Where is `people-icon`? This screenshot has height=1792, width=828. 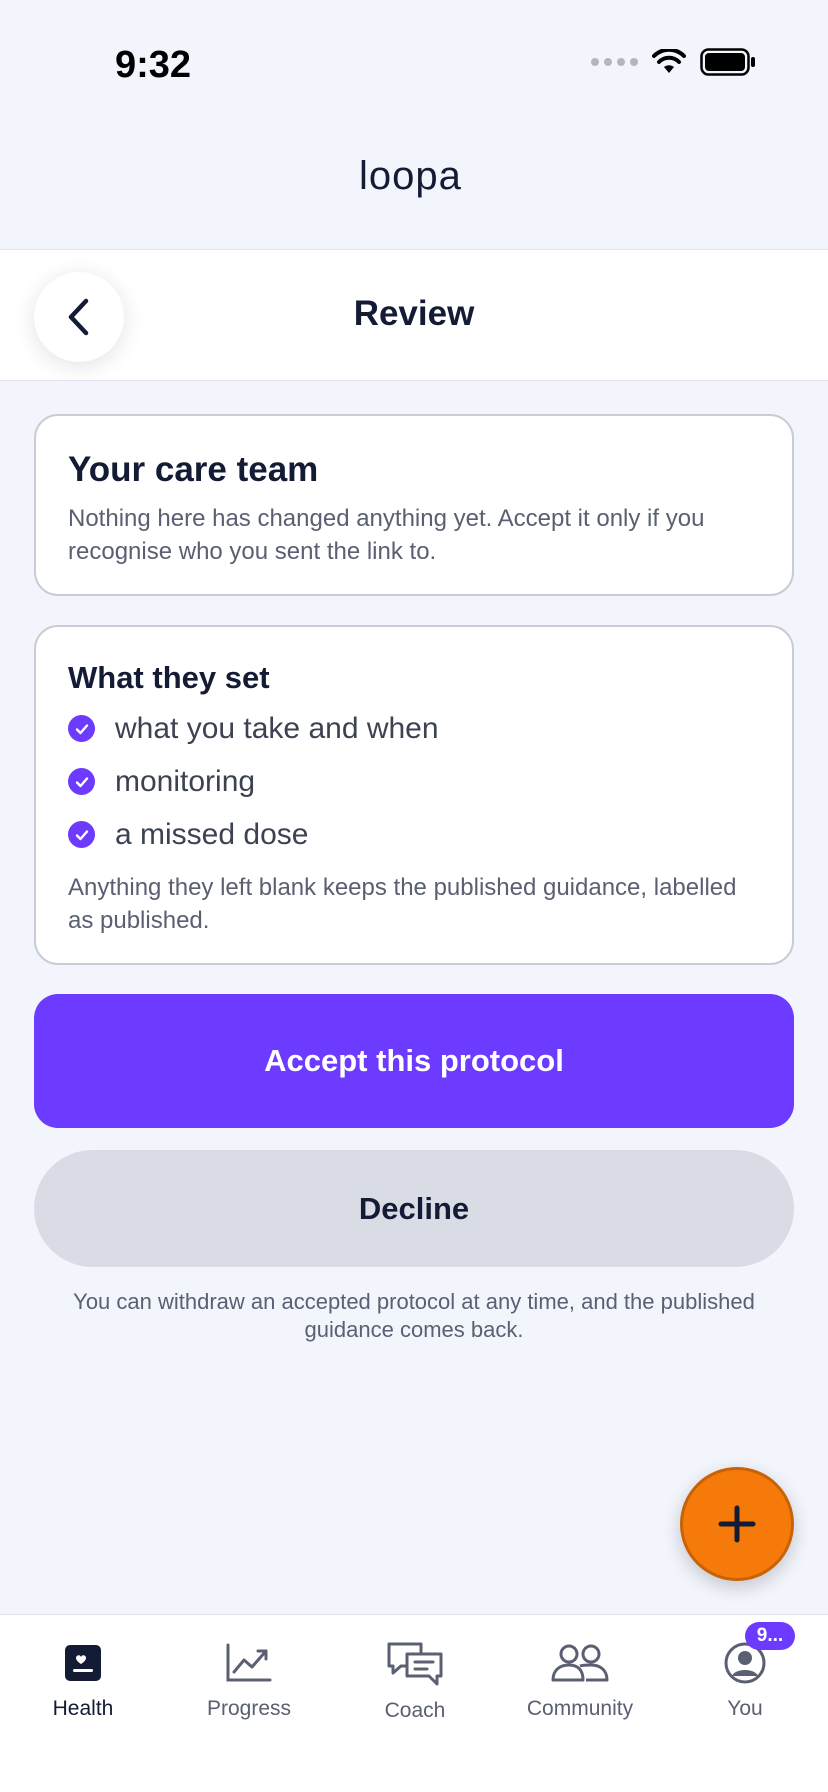 people-icon is located at coordinates (580, 1663).